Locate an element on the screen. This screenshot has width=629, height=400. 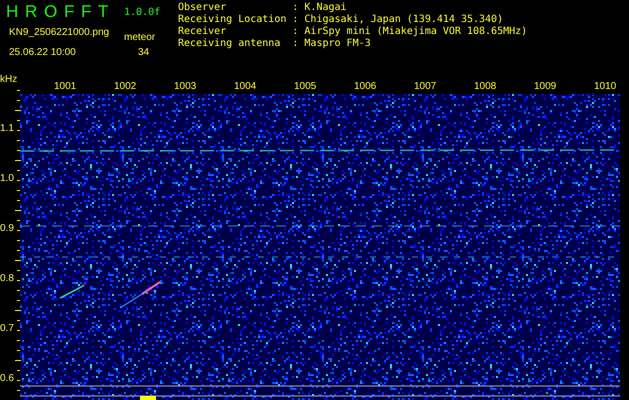
date-time: 25.06.22 10:00 is located at coordinates (42, 52).